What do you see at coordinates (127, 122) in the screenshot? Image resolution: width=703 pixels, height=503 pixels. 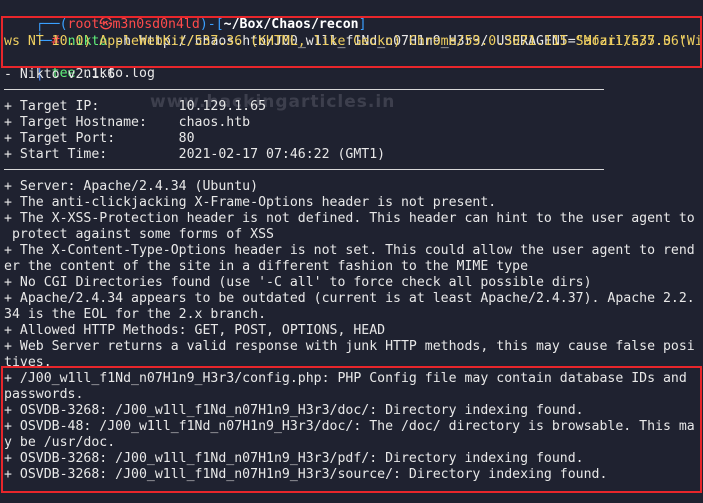 I see `target-hostname: + Target Hostname: chaos.htb` at bounding box center [127, 122].